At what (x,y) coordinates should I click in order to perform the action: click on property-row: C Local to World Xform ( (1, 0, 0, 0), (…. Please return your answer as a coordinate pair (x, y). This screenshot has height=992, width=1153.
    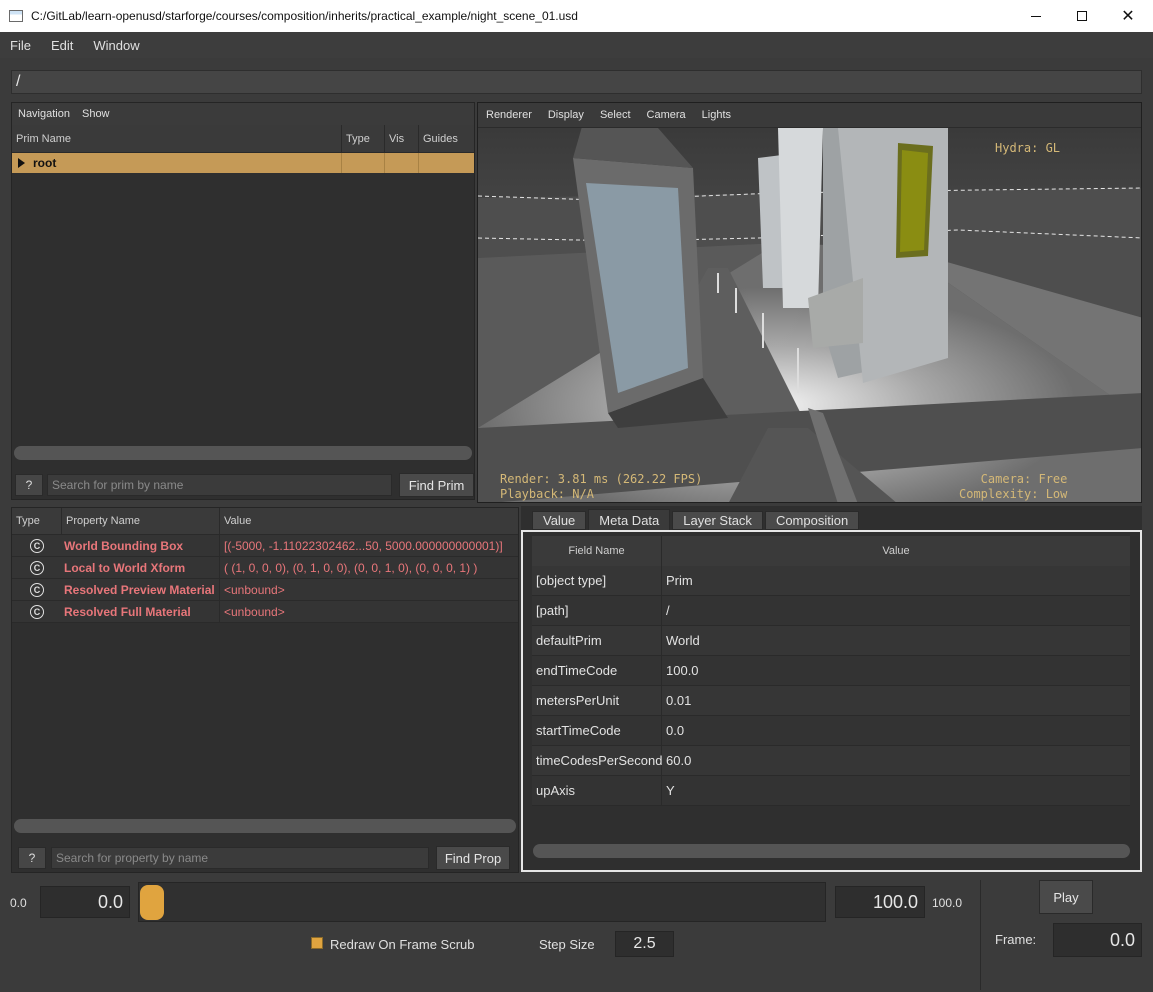
    Looking at the image, I should click on (265, 568).